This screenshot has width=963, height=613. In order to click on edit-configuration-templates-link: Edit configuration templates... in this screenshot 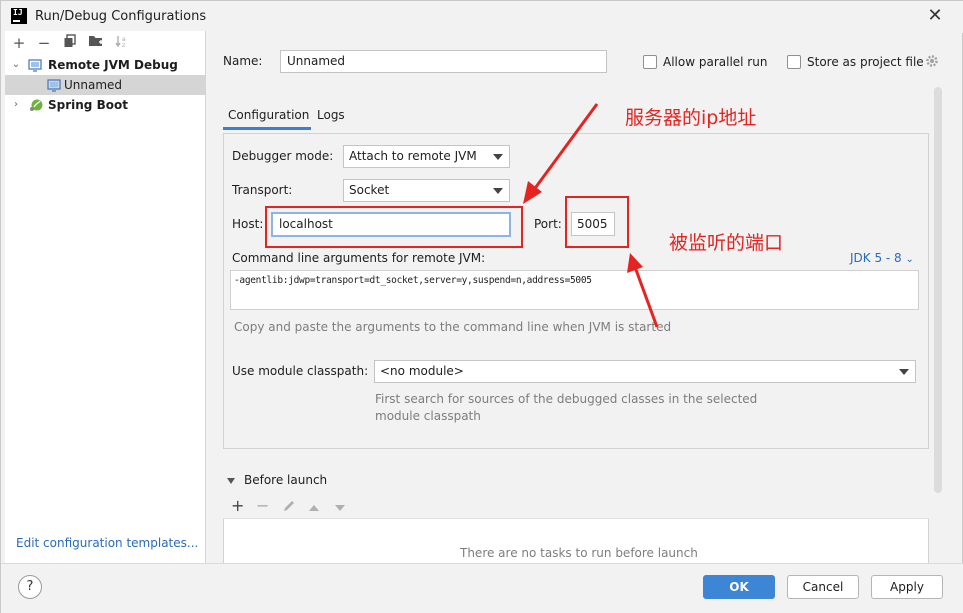, I will do `click(107, 543)`.